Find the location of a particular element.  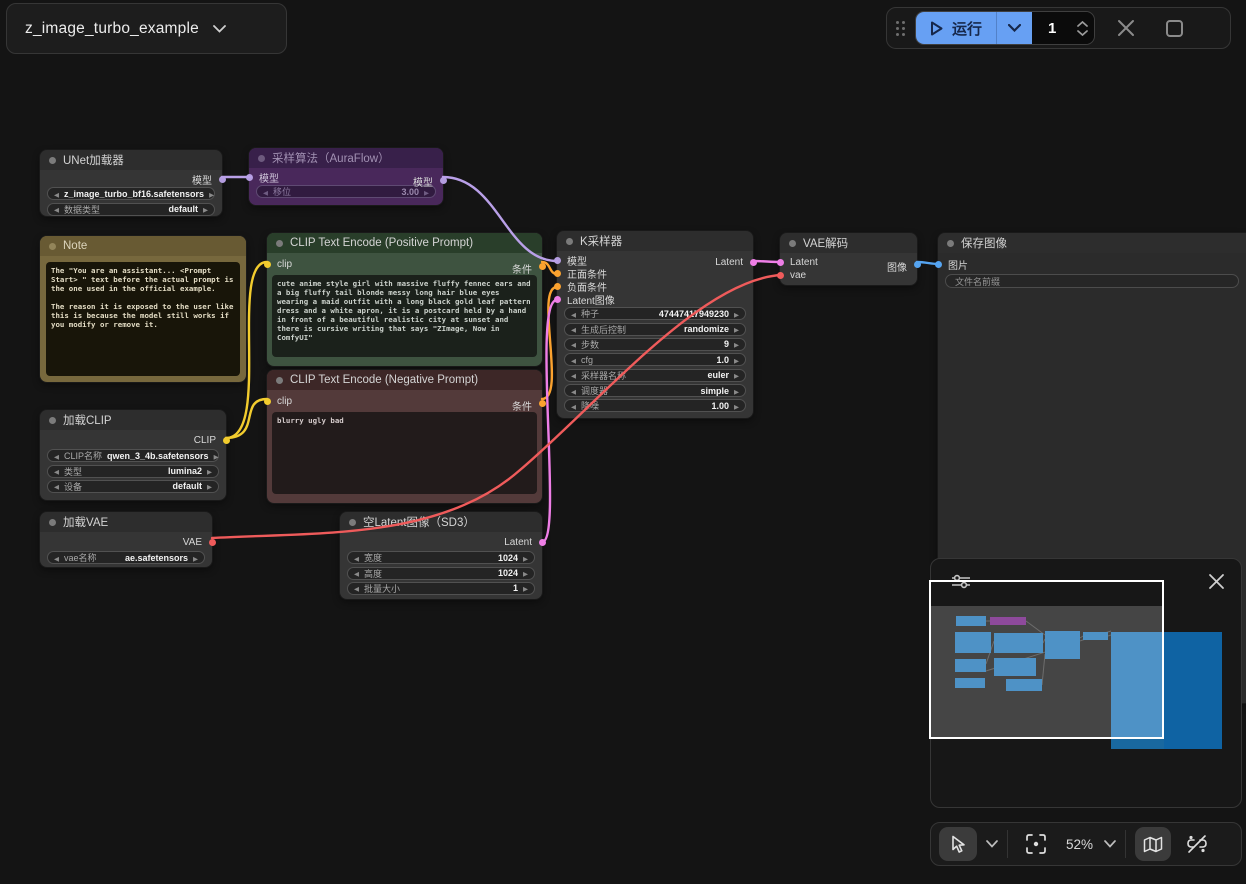

minimap-panel is located at coordinates (1085, 683).